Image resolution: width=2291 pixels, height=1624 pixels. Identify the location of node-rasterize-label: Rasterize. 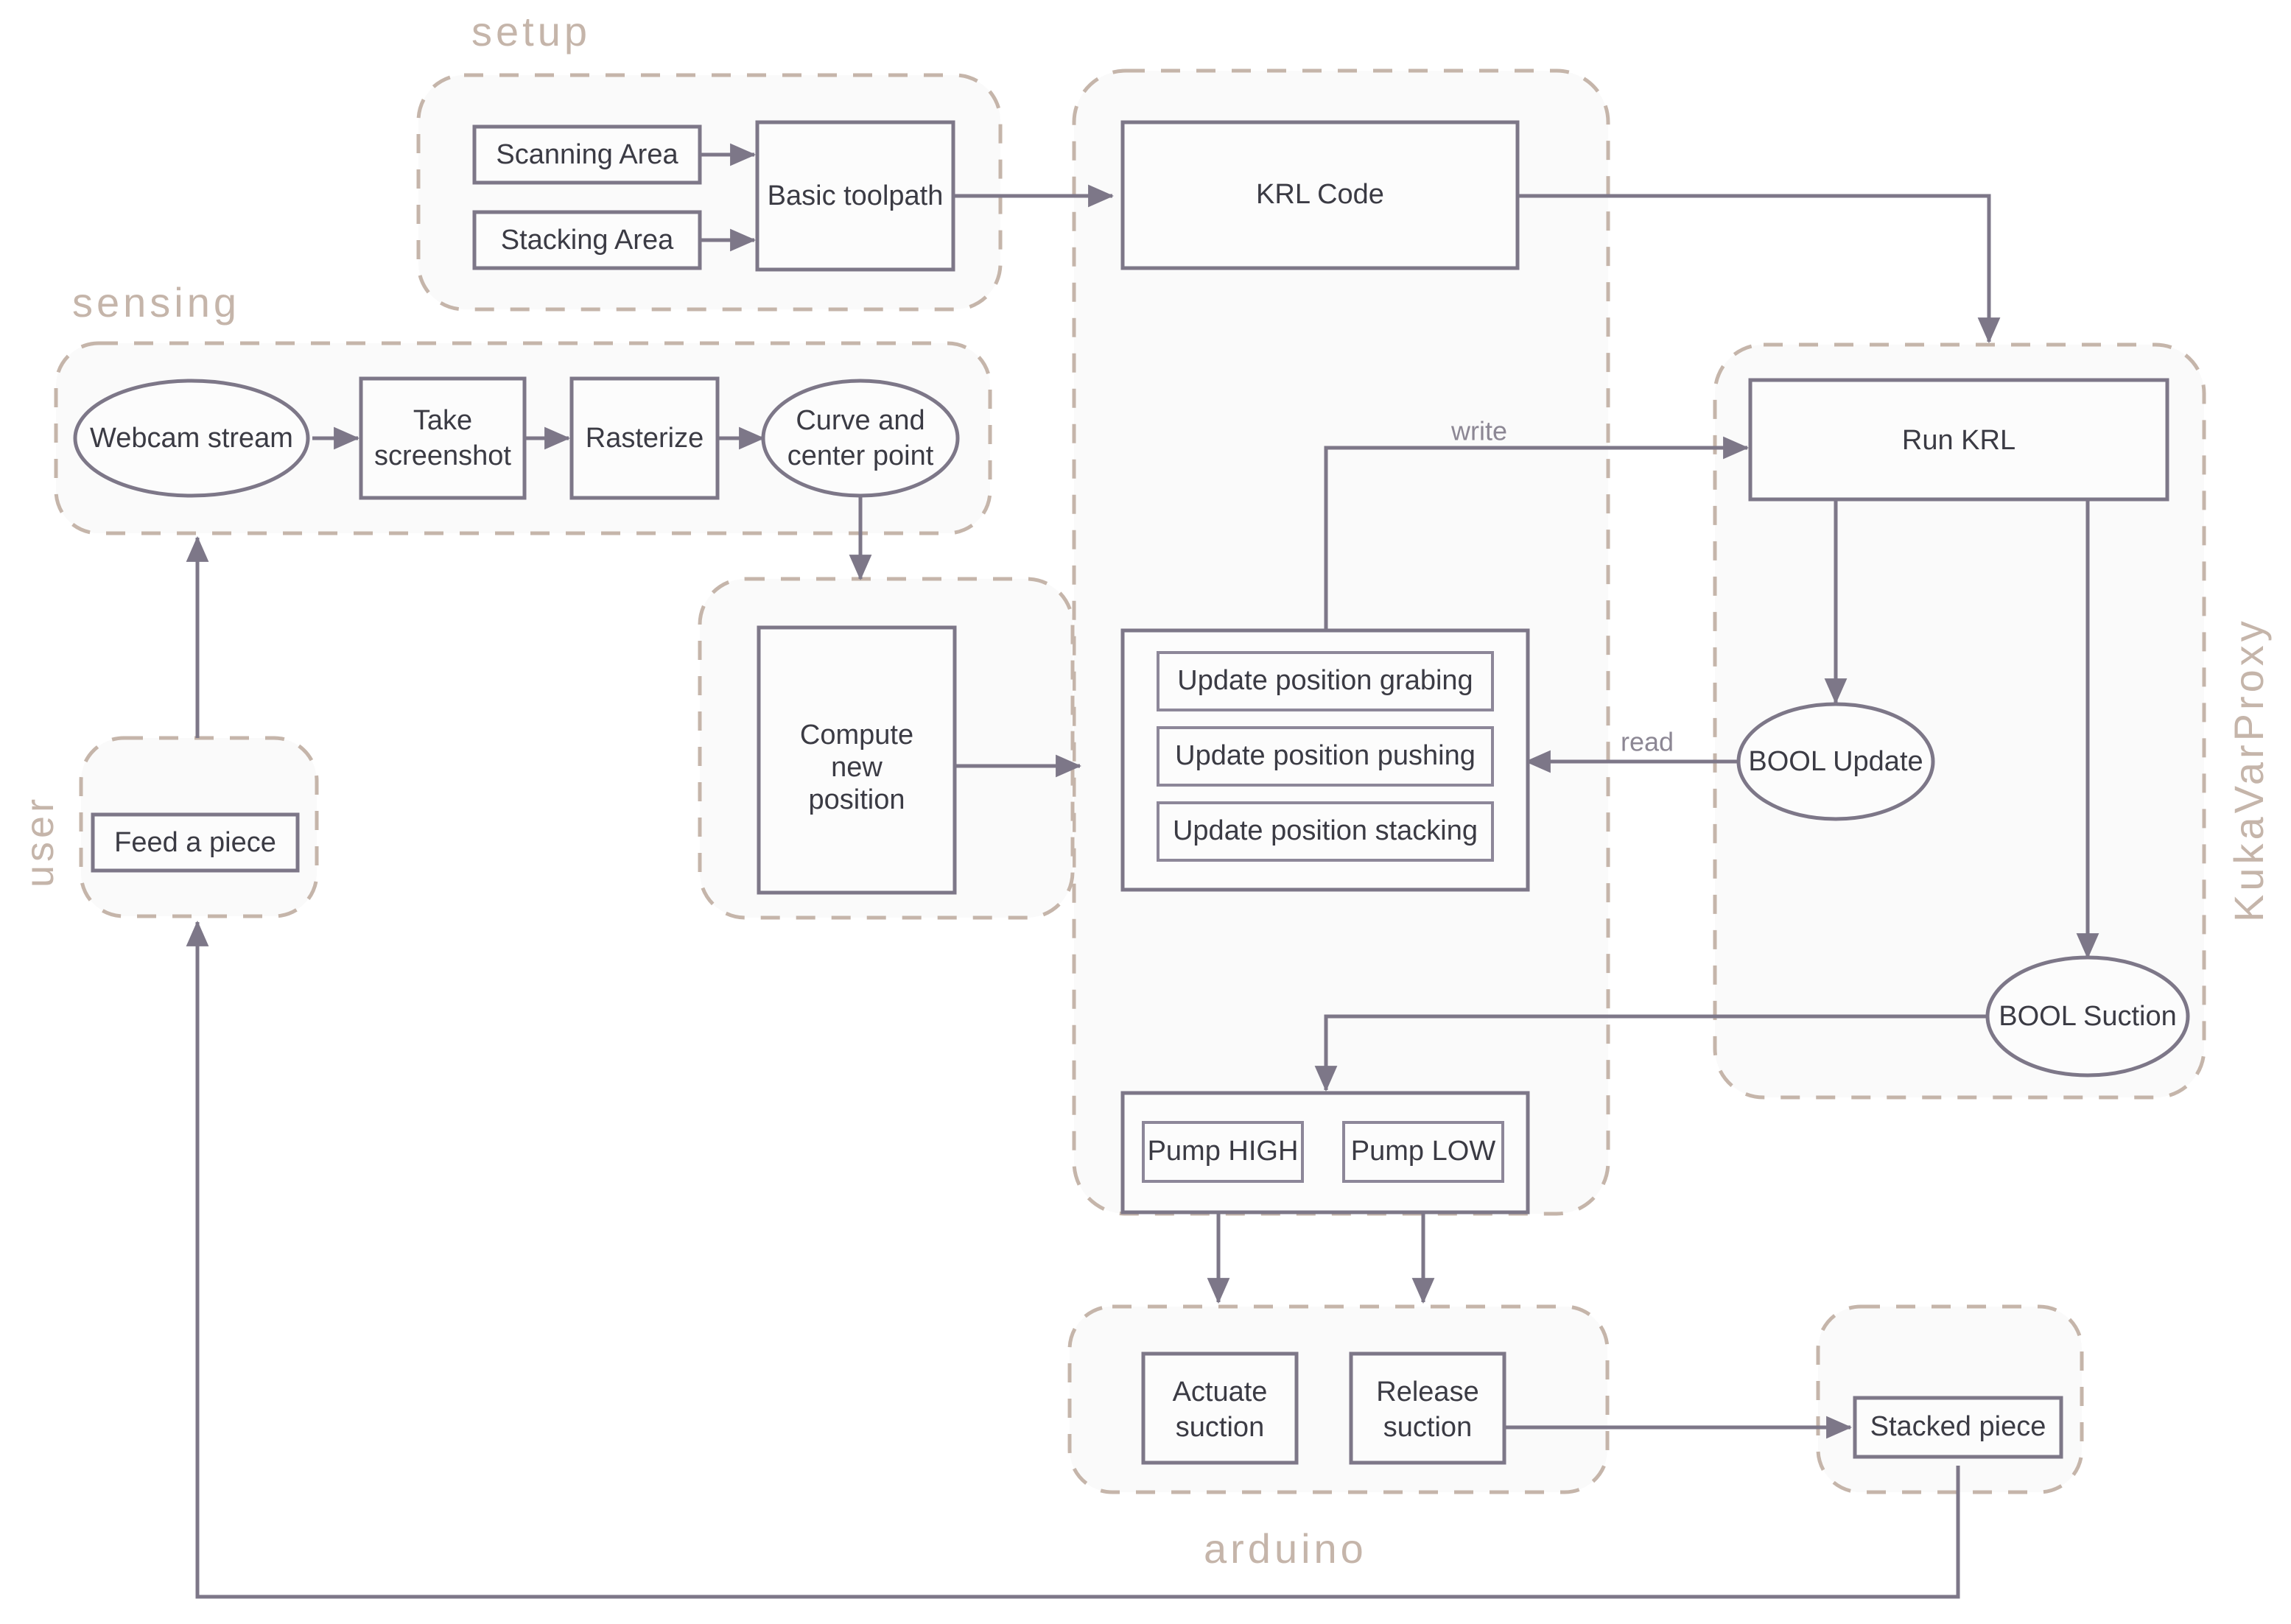
(645, 439).